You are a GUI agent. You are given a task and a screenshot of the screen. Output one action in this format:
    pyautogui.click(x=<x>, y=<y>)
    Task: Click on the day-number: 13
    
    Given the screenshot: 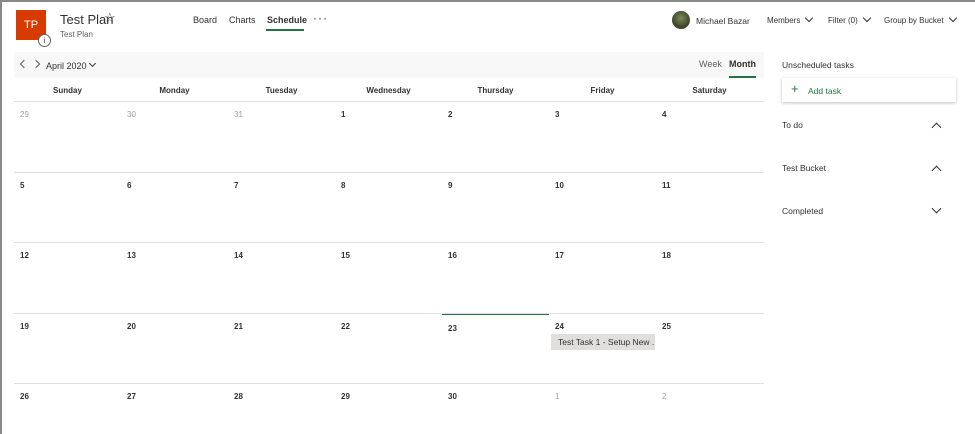 What is the action you would take?
    pyautogui.click(x=131, y=255)
    